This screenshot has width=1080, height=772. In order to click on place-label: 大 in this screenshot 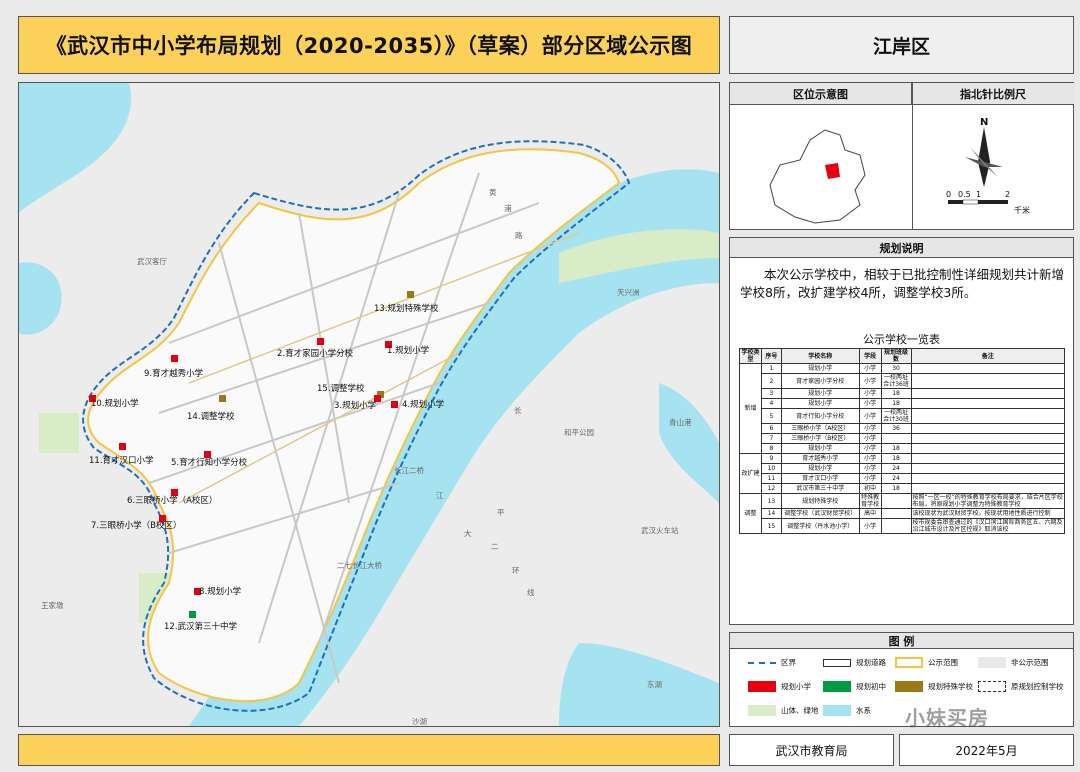, I will do `click(468, 533)`.